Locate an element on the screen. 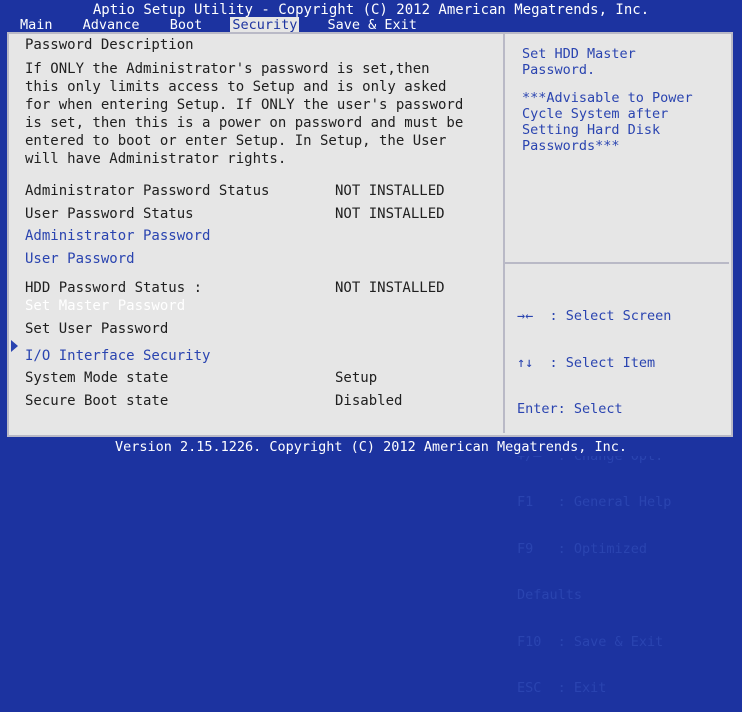  key-f10: F10 : Save & Exit is located at coordinates (590, 641).